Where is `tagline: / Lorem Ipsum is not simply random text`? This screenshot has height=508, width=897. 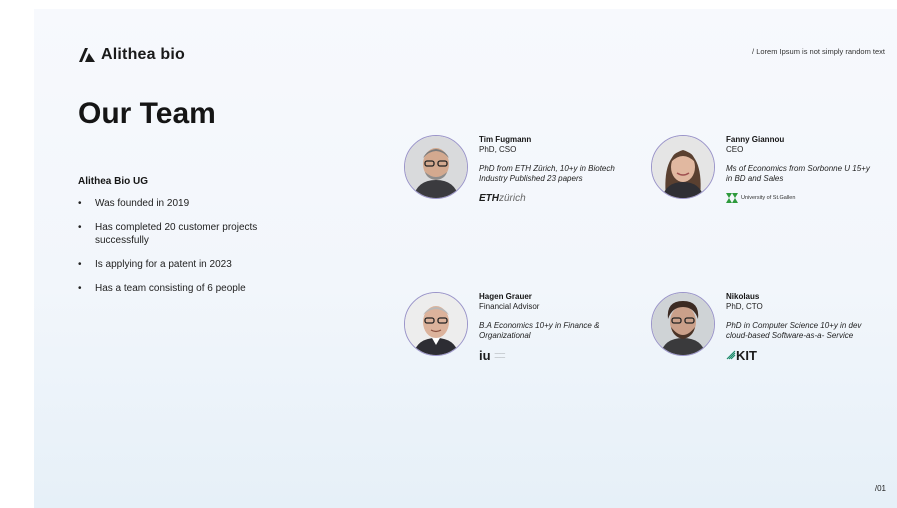
tagline: / Lorem Ipsum is not simply random text is located at coordinates (818, 51).